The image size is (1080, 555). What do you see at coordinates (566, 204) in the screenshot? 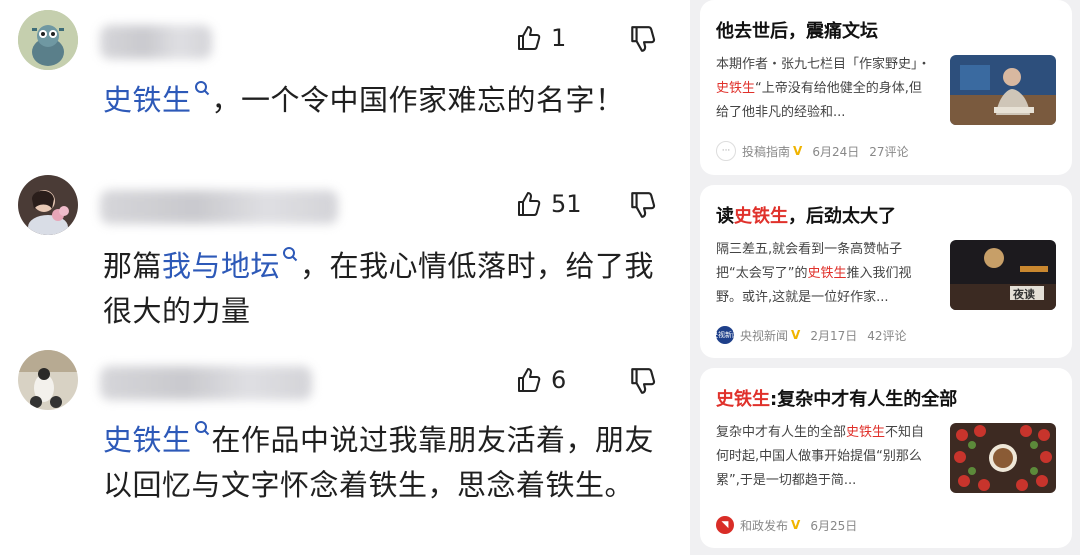
I see `like-count: 51` at bounding box center [566, 204].